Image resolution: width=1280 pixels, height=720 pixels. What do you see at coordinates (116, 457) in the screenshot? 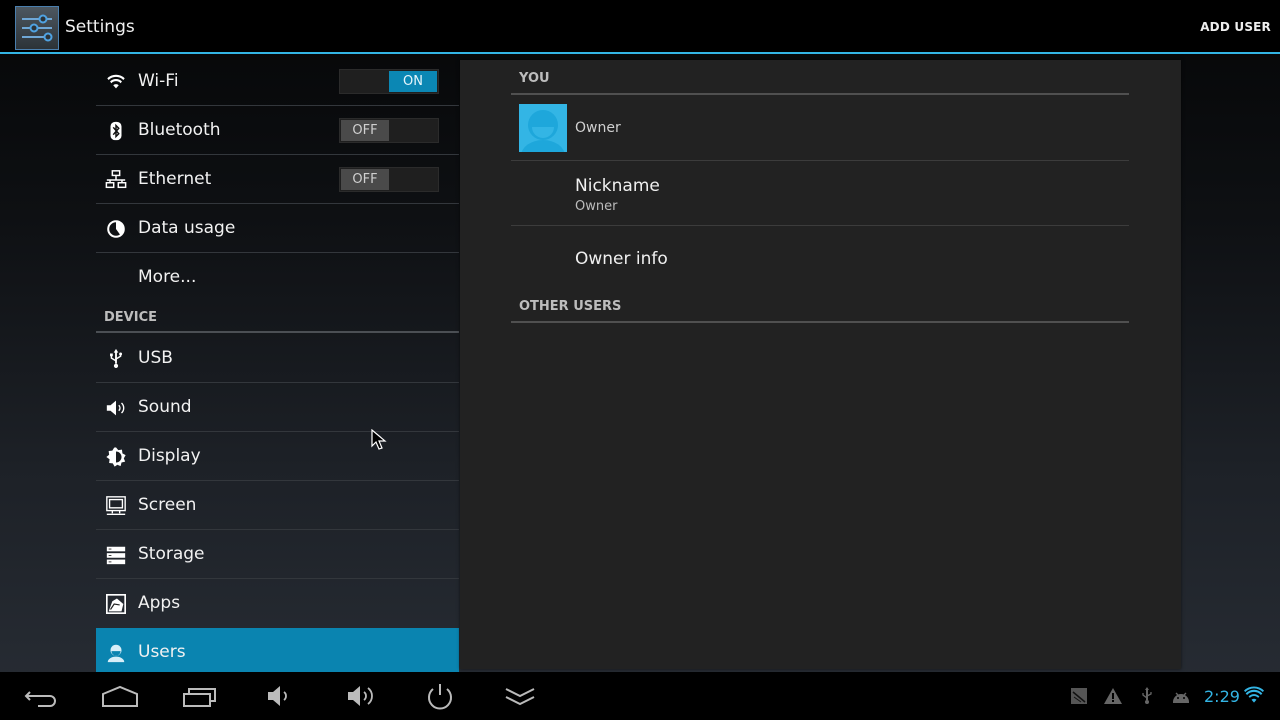
I see `display-icon` at bounding box center [116, 457].